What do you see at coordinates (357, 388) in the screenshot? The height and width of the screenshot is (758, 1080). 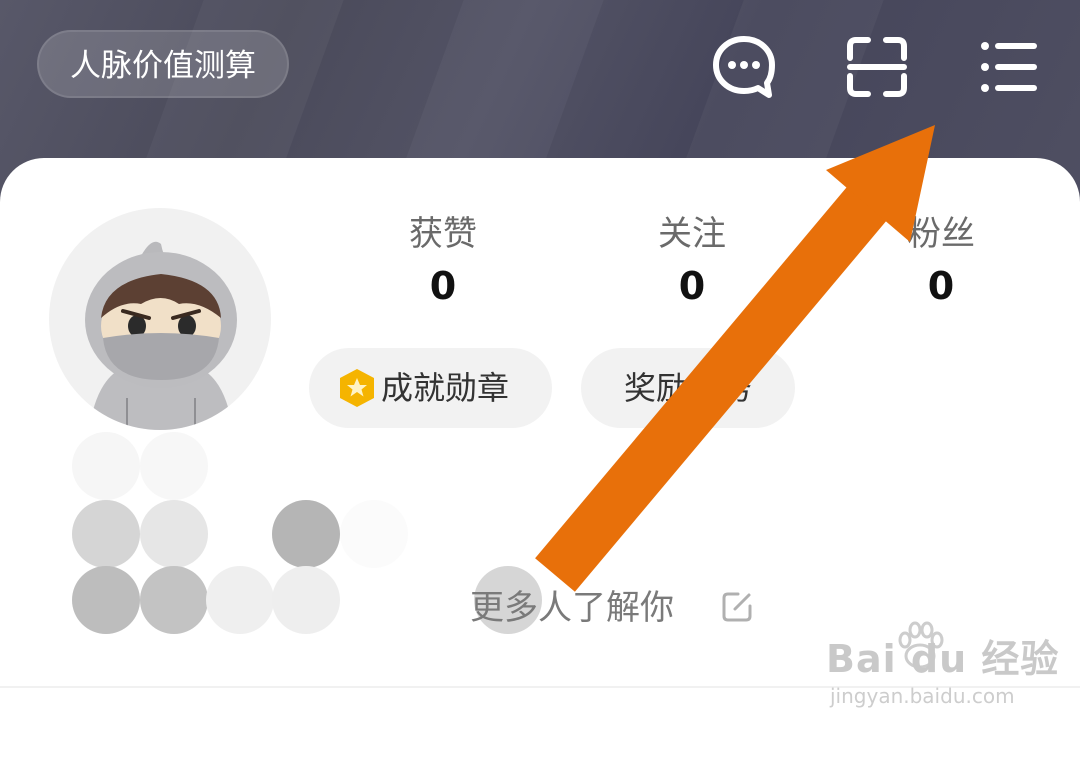 I see `medal-icon` at bounding box center [357, 388].